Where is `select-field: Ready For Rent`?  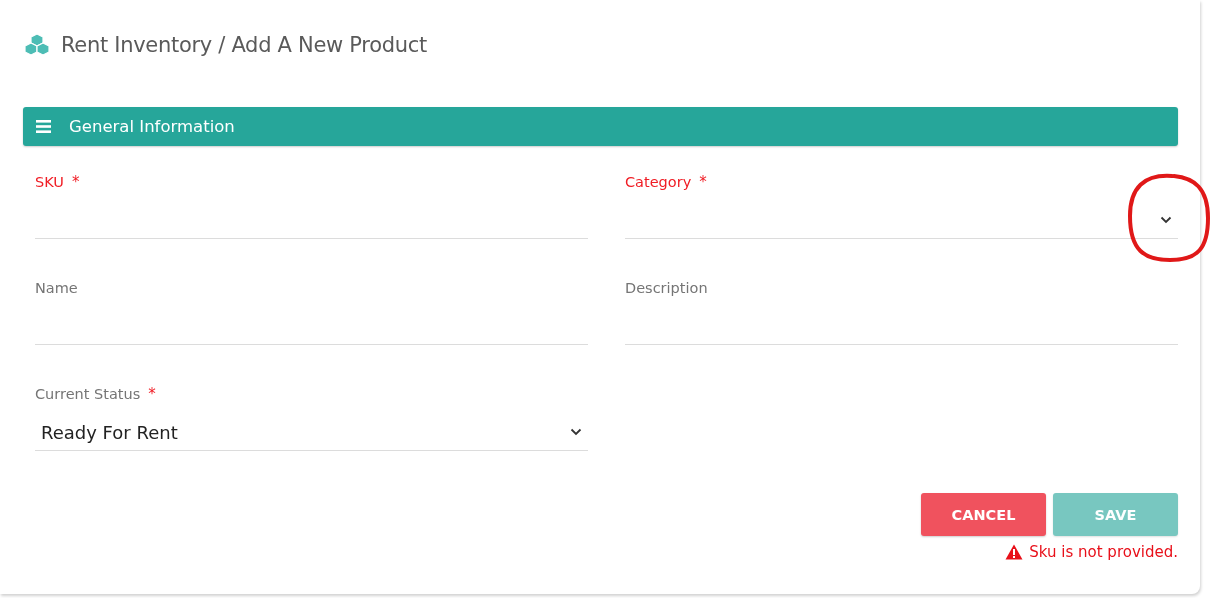 select-field: Ready For Rent is located at coordinates (311, 432).